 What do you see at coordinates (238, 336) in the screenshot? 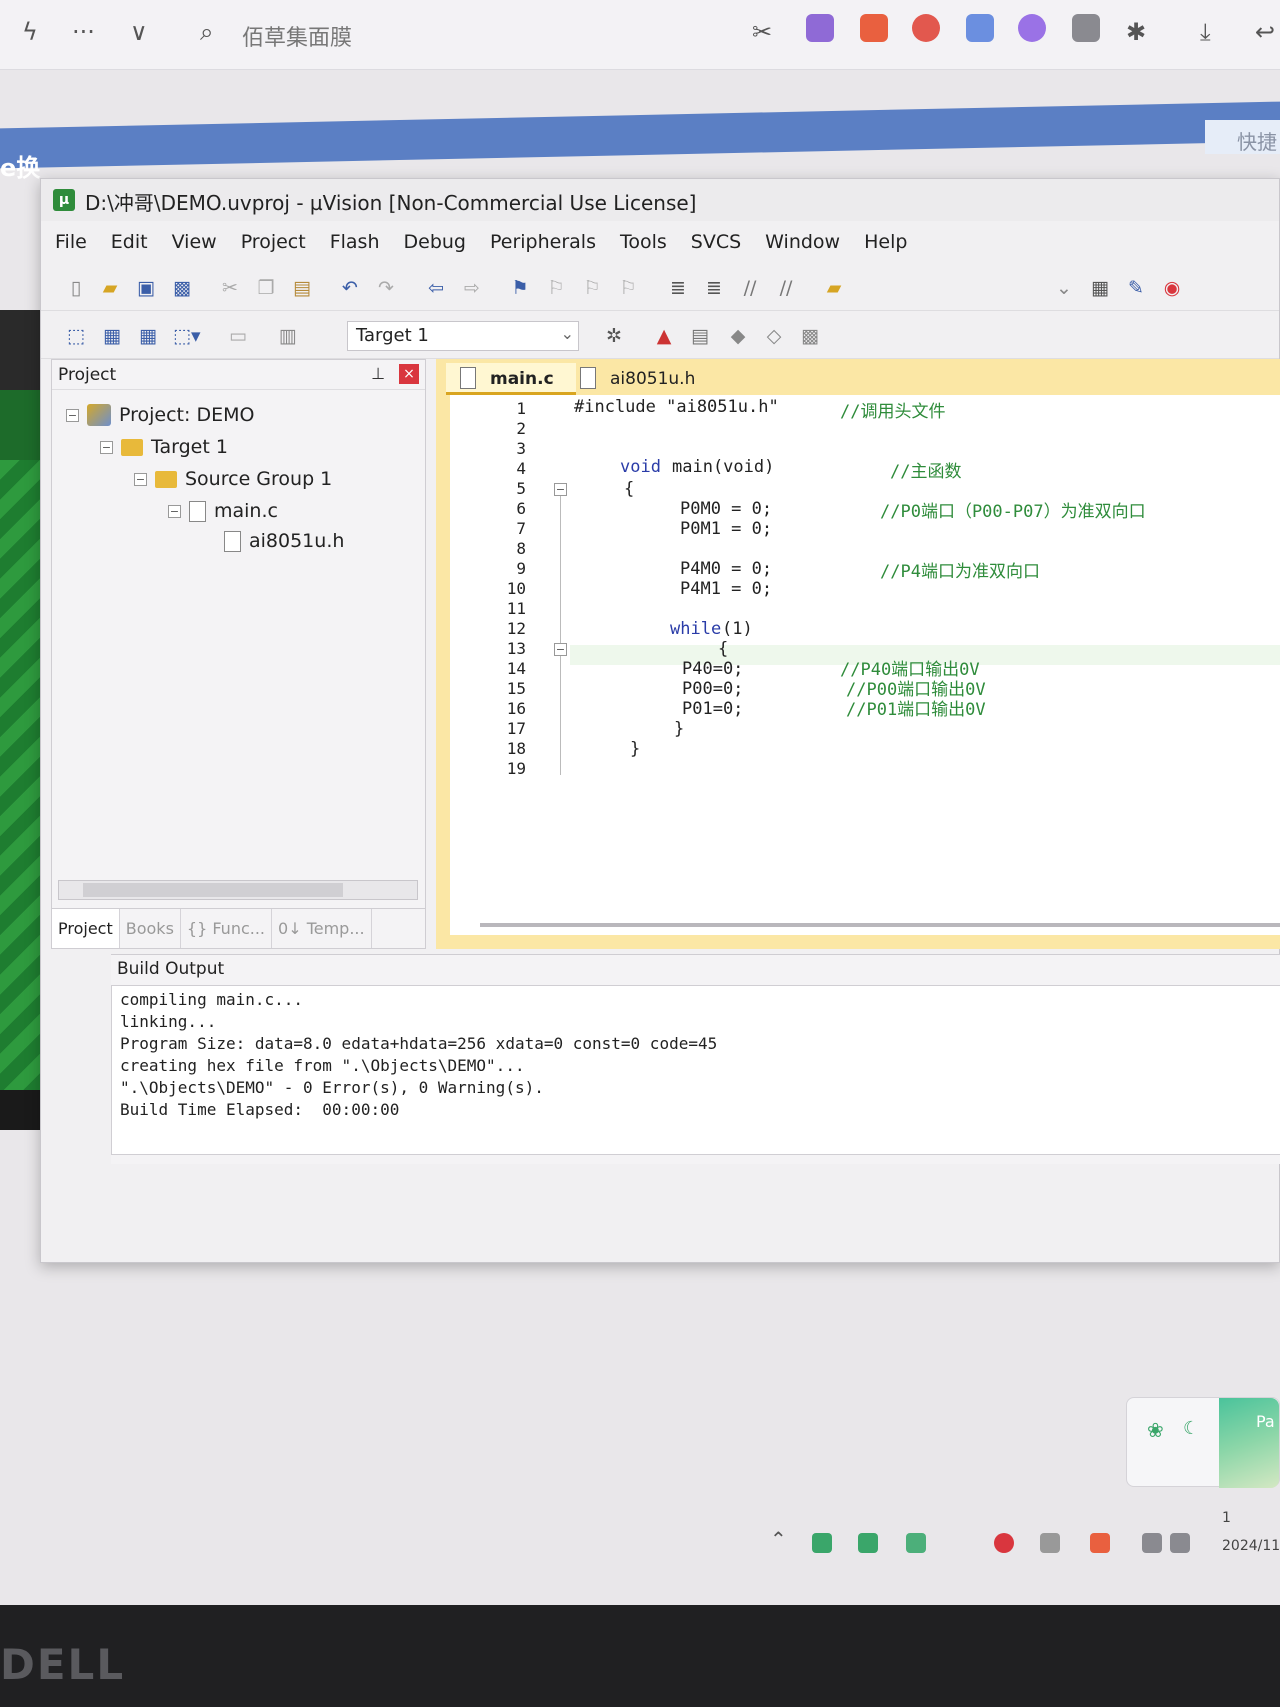
I see `stop-build-icon: ▭` at bounding box center [238, 336].